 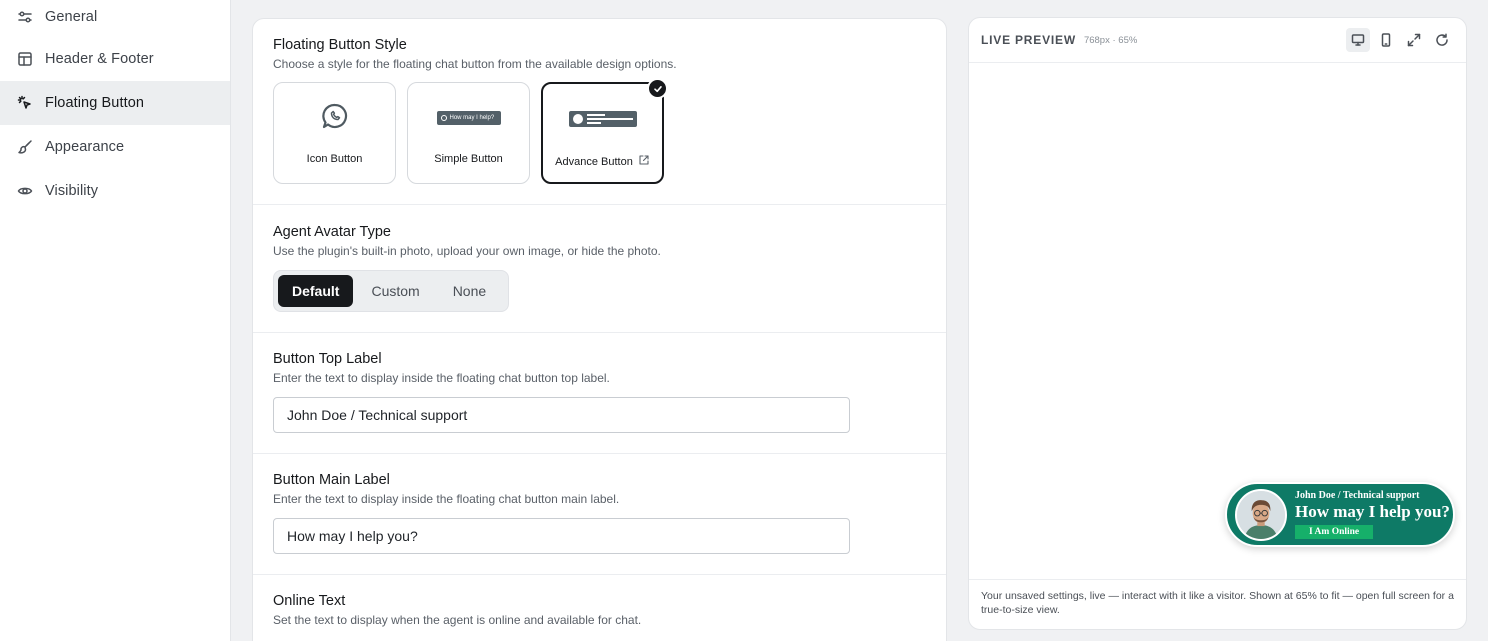 I want to click on sliders-icon, so click(x=25, y=17).